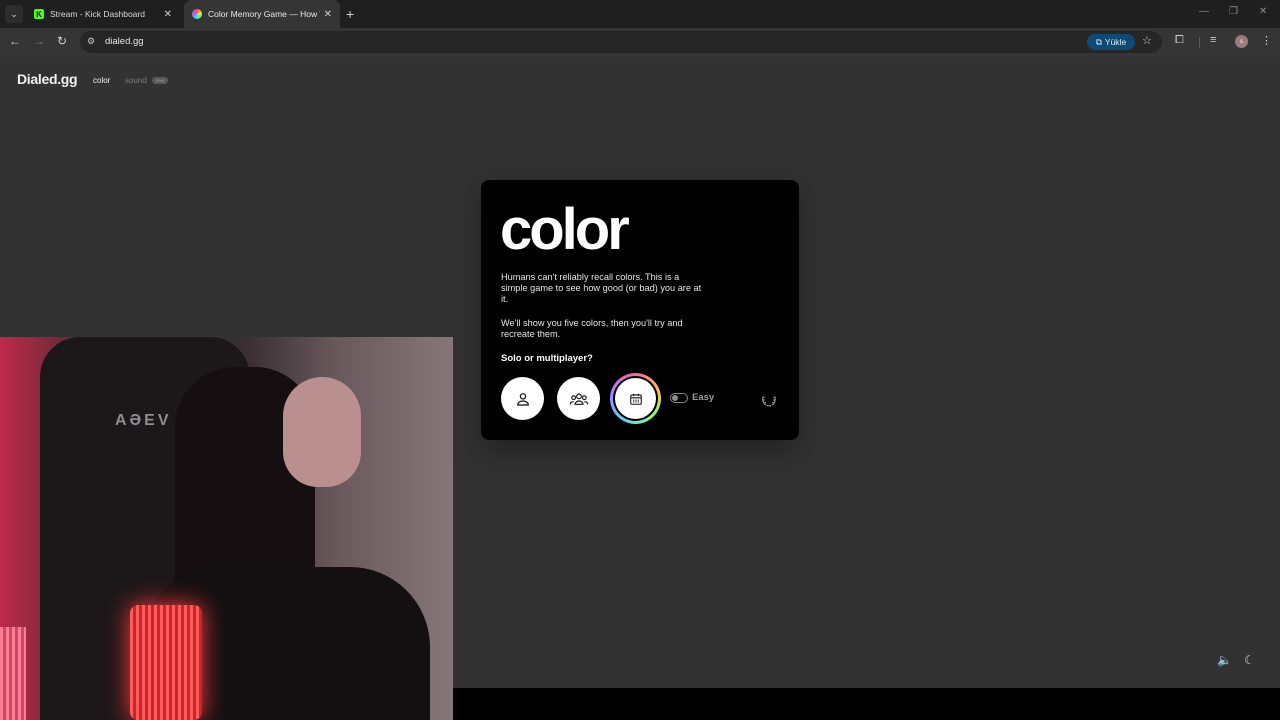 Image resolution: width=1280 pixels, height=720 pixels. I want to click on tab-title: Color Memory Game — How W, so click(264, 14).